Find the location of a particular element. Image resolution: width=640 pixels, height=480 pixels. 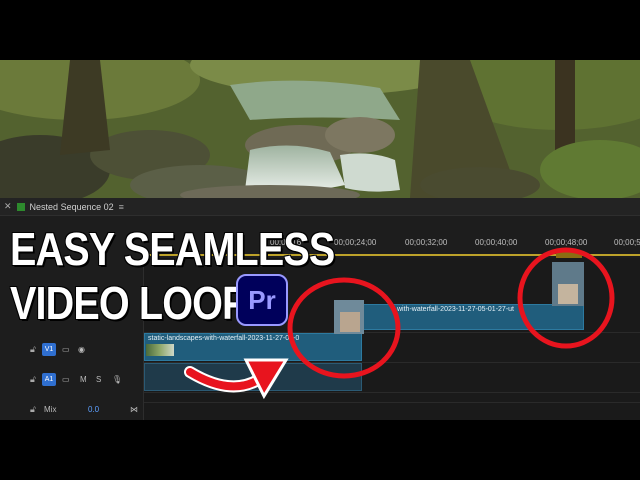

highlight-circle-right is located at coordinates (566, 298).